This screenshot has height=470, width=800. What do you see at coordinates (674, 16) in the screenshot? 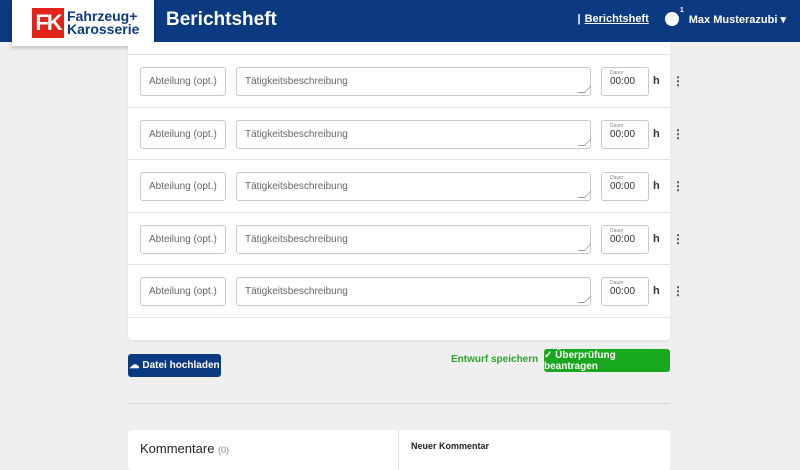
I see `notification-icon: 1` at bounding box center [674, 16].